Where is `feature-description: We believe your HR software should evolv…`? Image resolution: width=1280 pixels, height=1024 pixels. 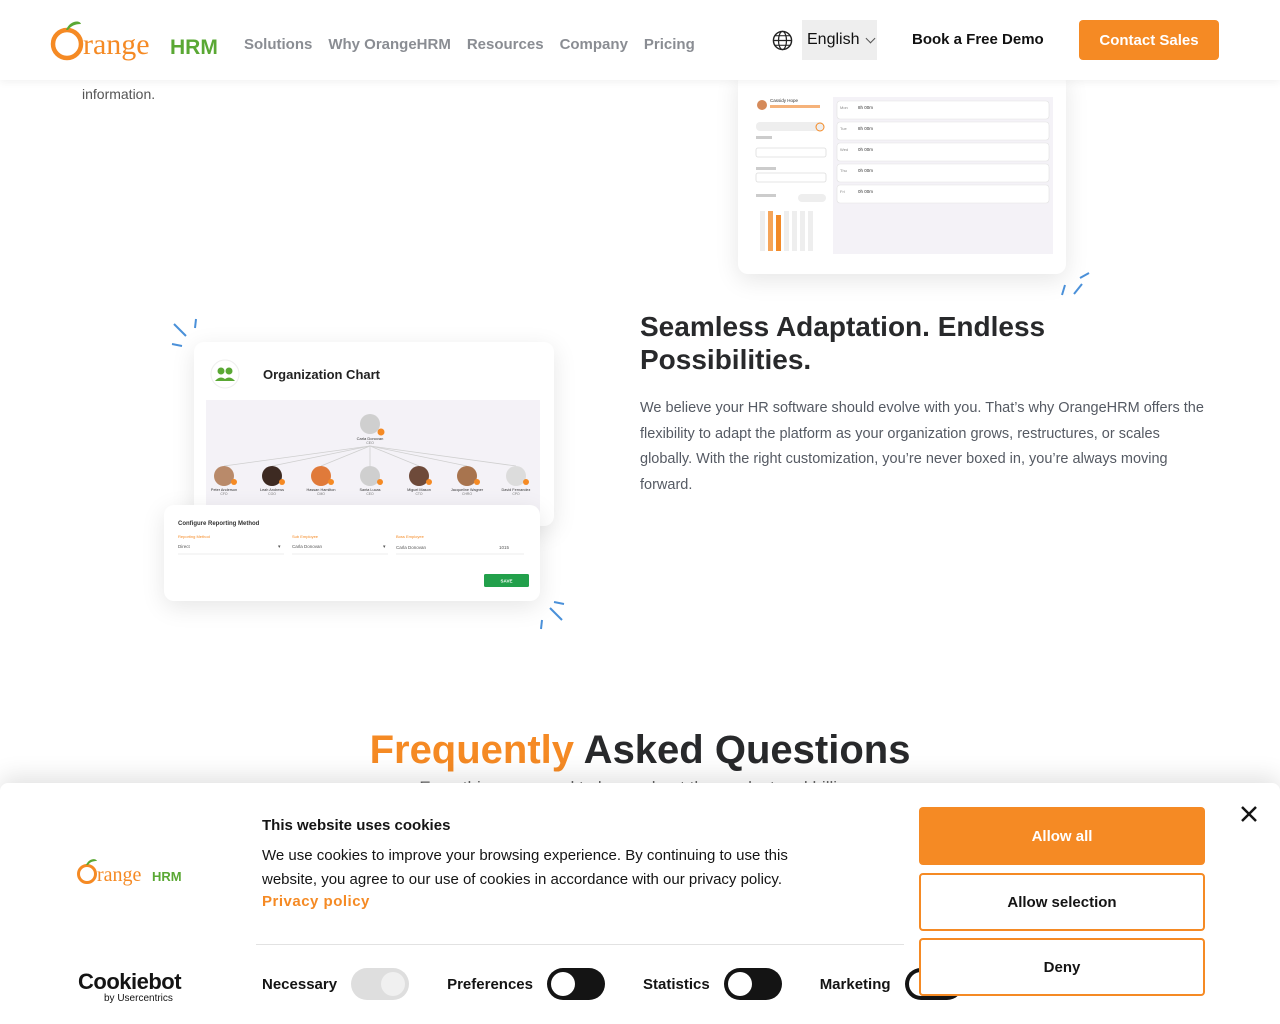
feature-description: We believe your HR software should evolv… is located at coordinates (922, 446).